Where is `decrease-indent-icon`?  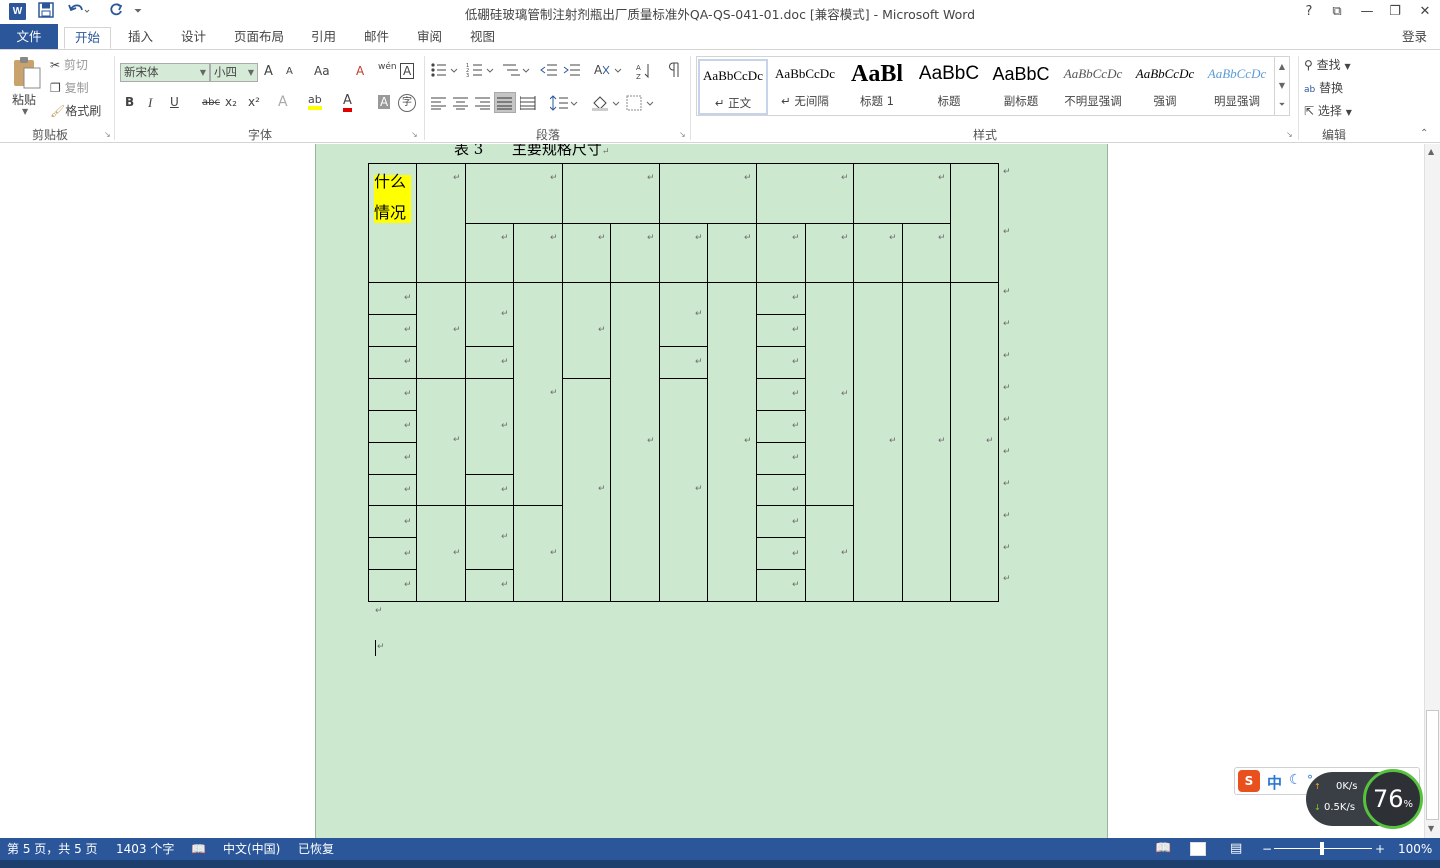
decrease-indent-icon is located at coordinates (549, 71).